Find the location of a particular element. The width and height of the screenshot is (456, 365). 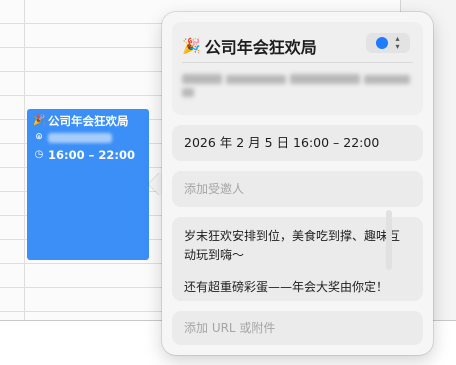

calendar-color-dot is located at coordinates (382, 43).